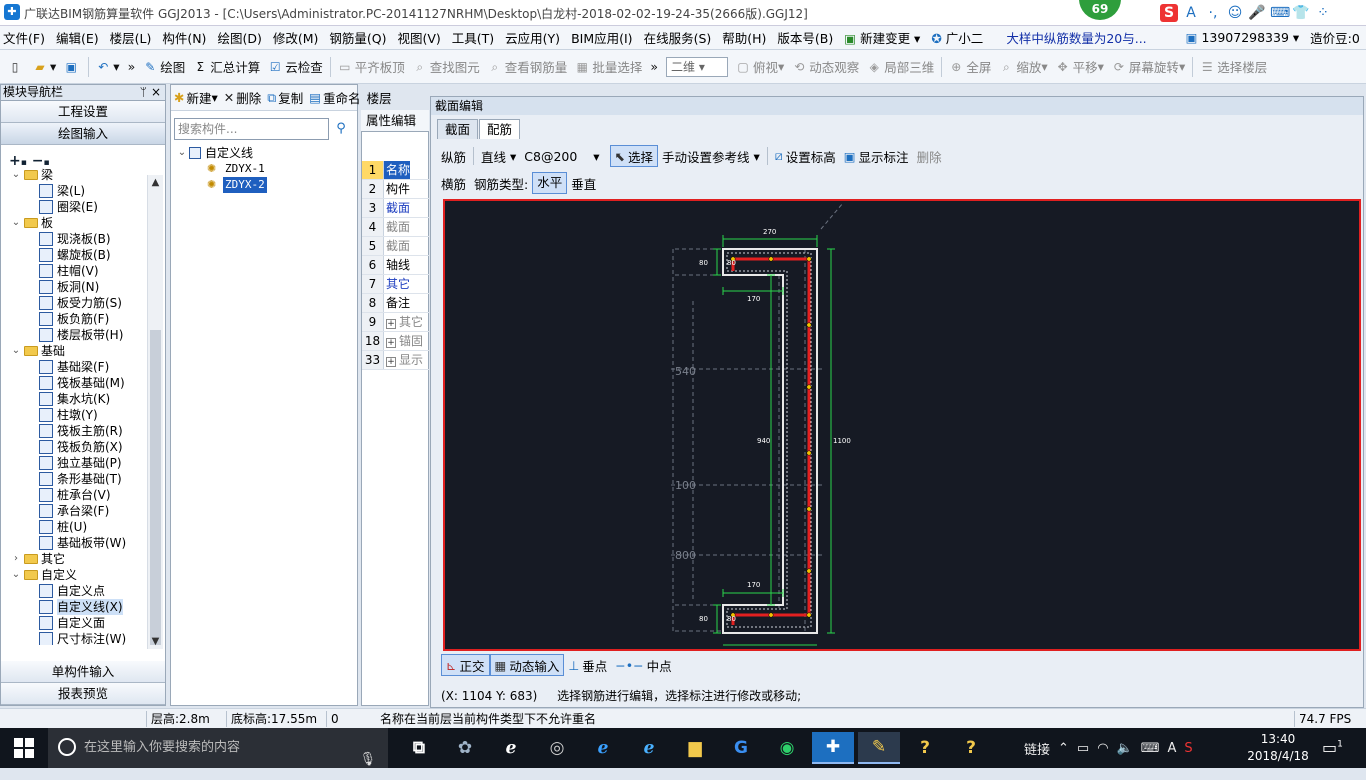 Image resolution: width=1366 pixels, height=780 pixels. What do you see at coordinates (75, 591) in the screenshot?
I see `tree-item: 自定义点` at bounding box center [75, 591].